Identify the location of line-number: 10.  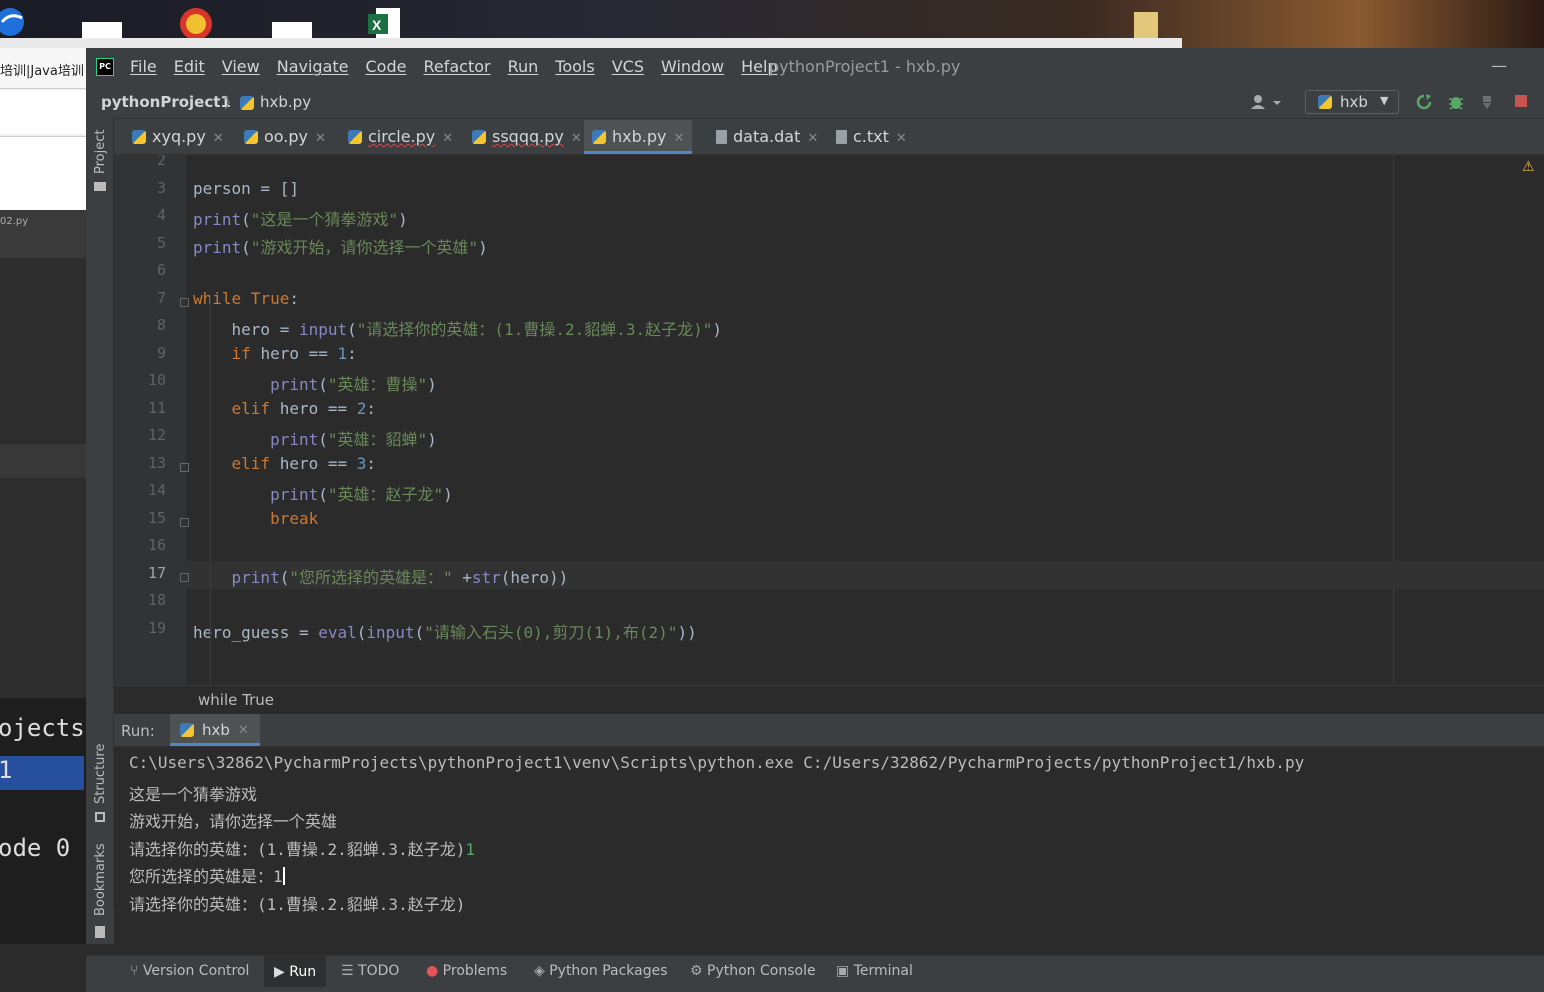
(156, 380).